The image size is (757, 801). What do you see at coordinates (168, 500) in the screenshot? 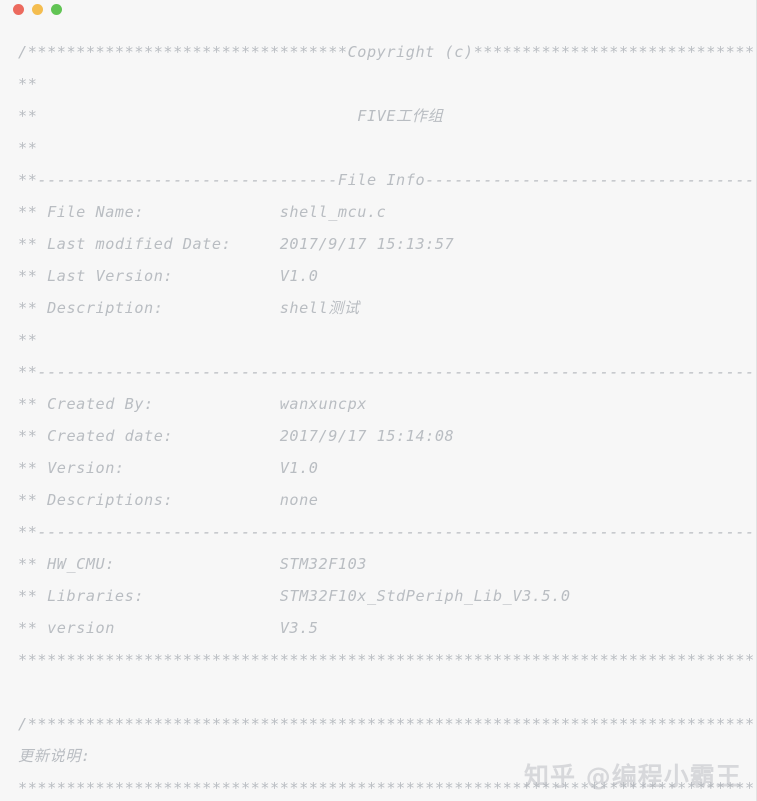
I see `code-line: ** Descriptions: none` at bounding box center [168, 500].